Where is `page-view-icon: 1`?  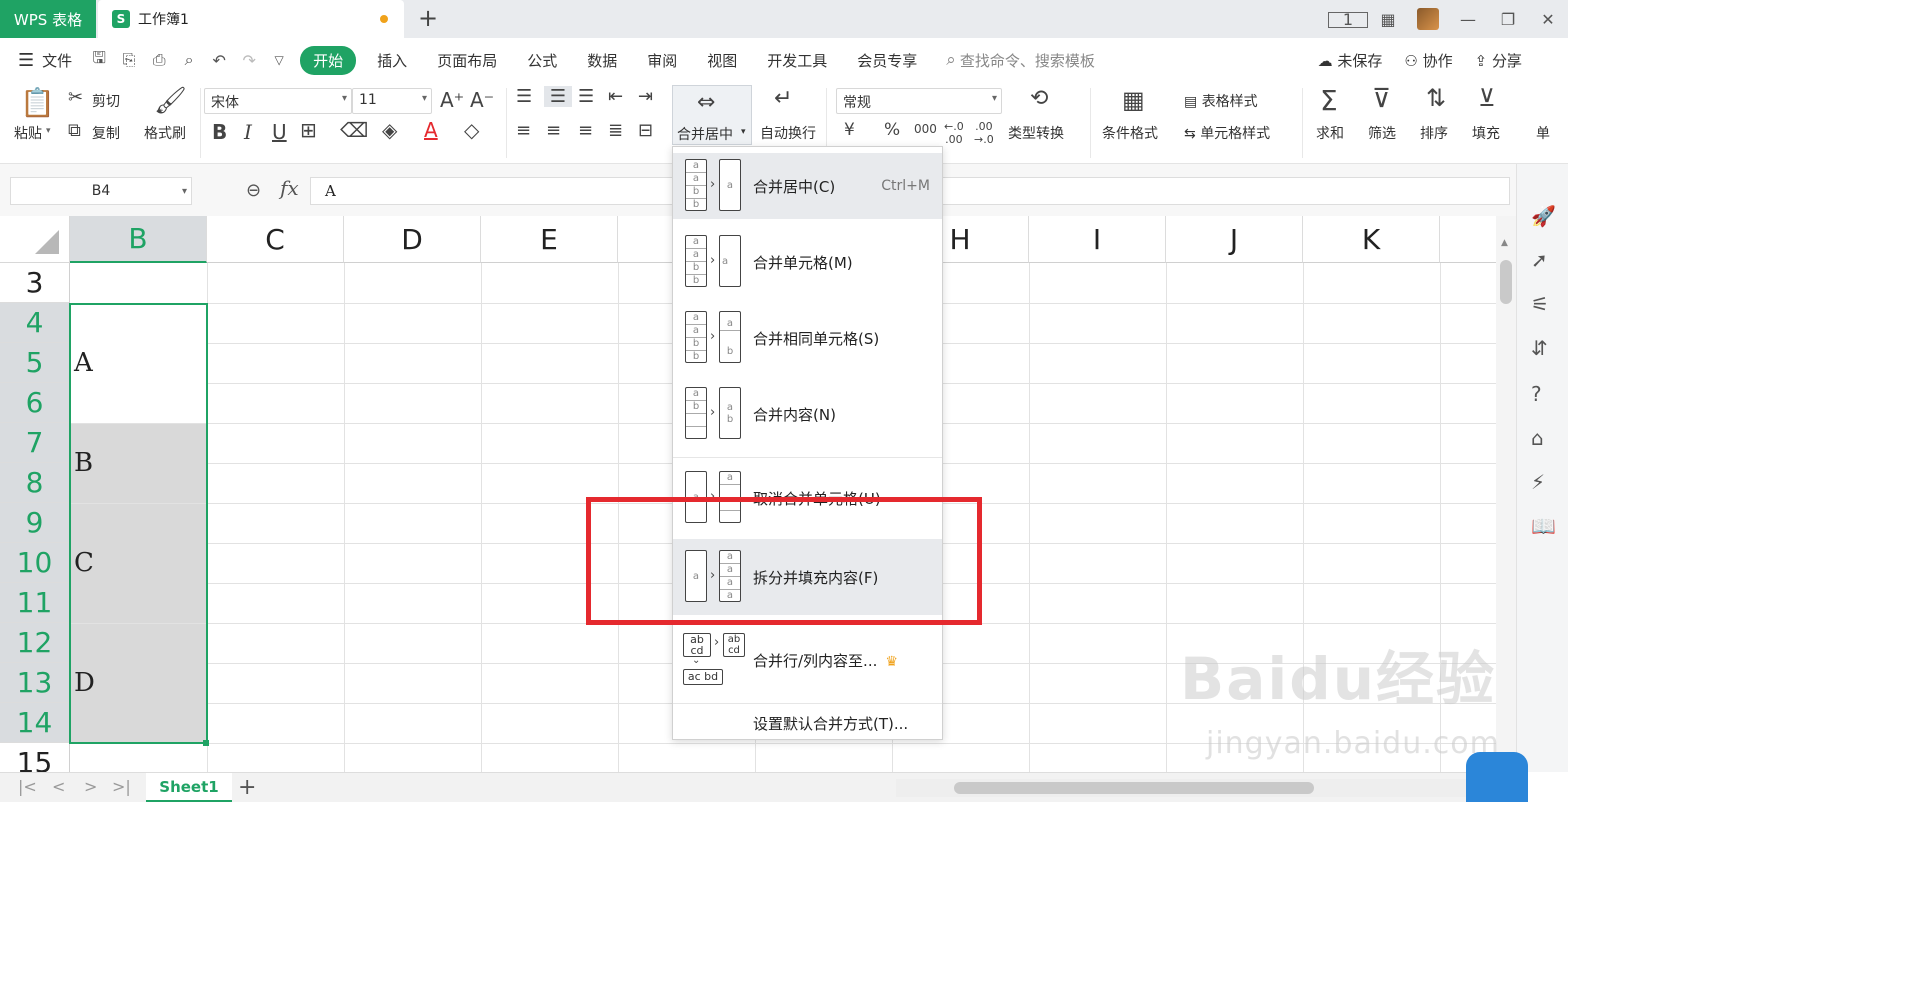 page-view-icon: 1 is located at coordinates (1348, 19).